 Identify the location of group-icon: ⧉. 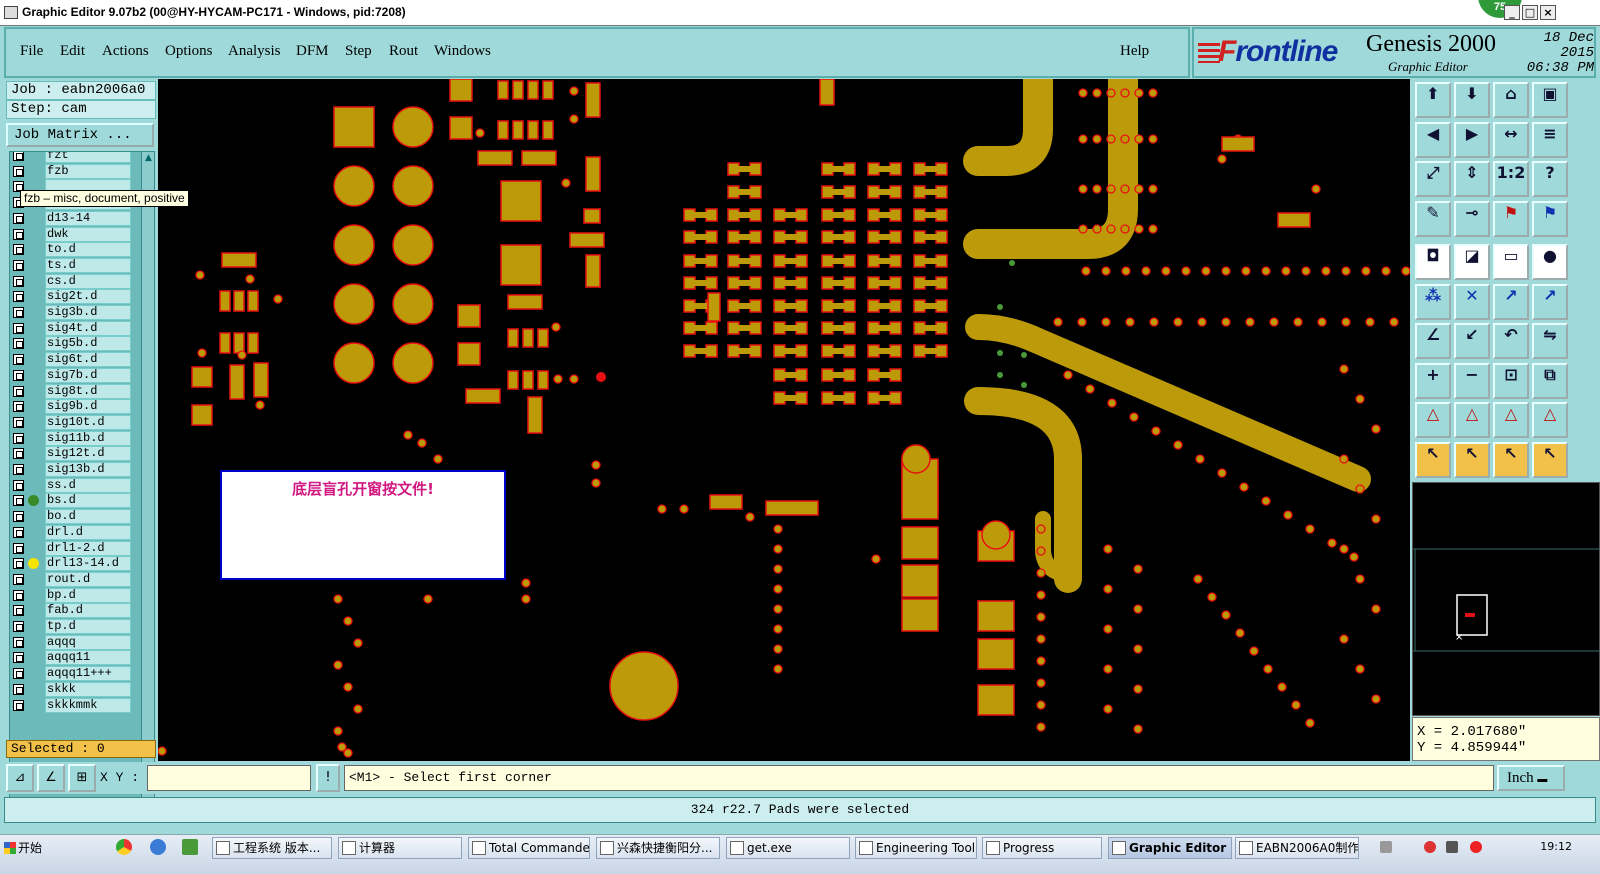
(1550, 380).